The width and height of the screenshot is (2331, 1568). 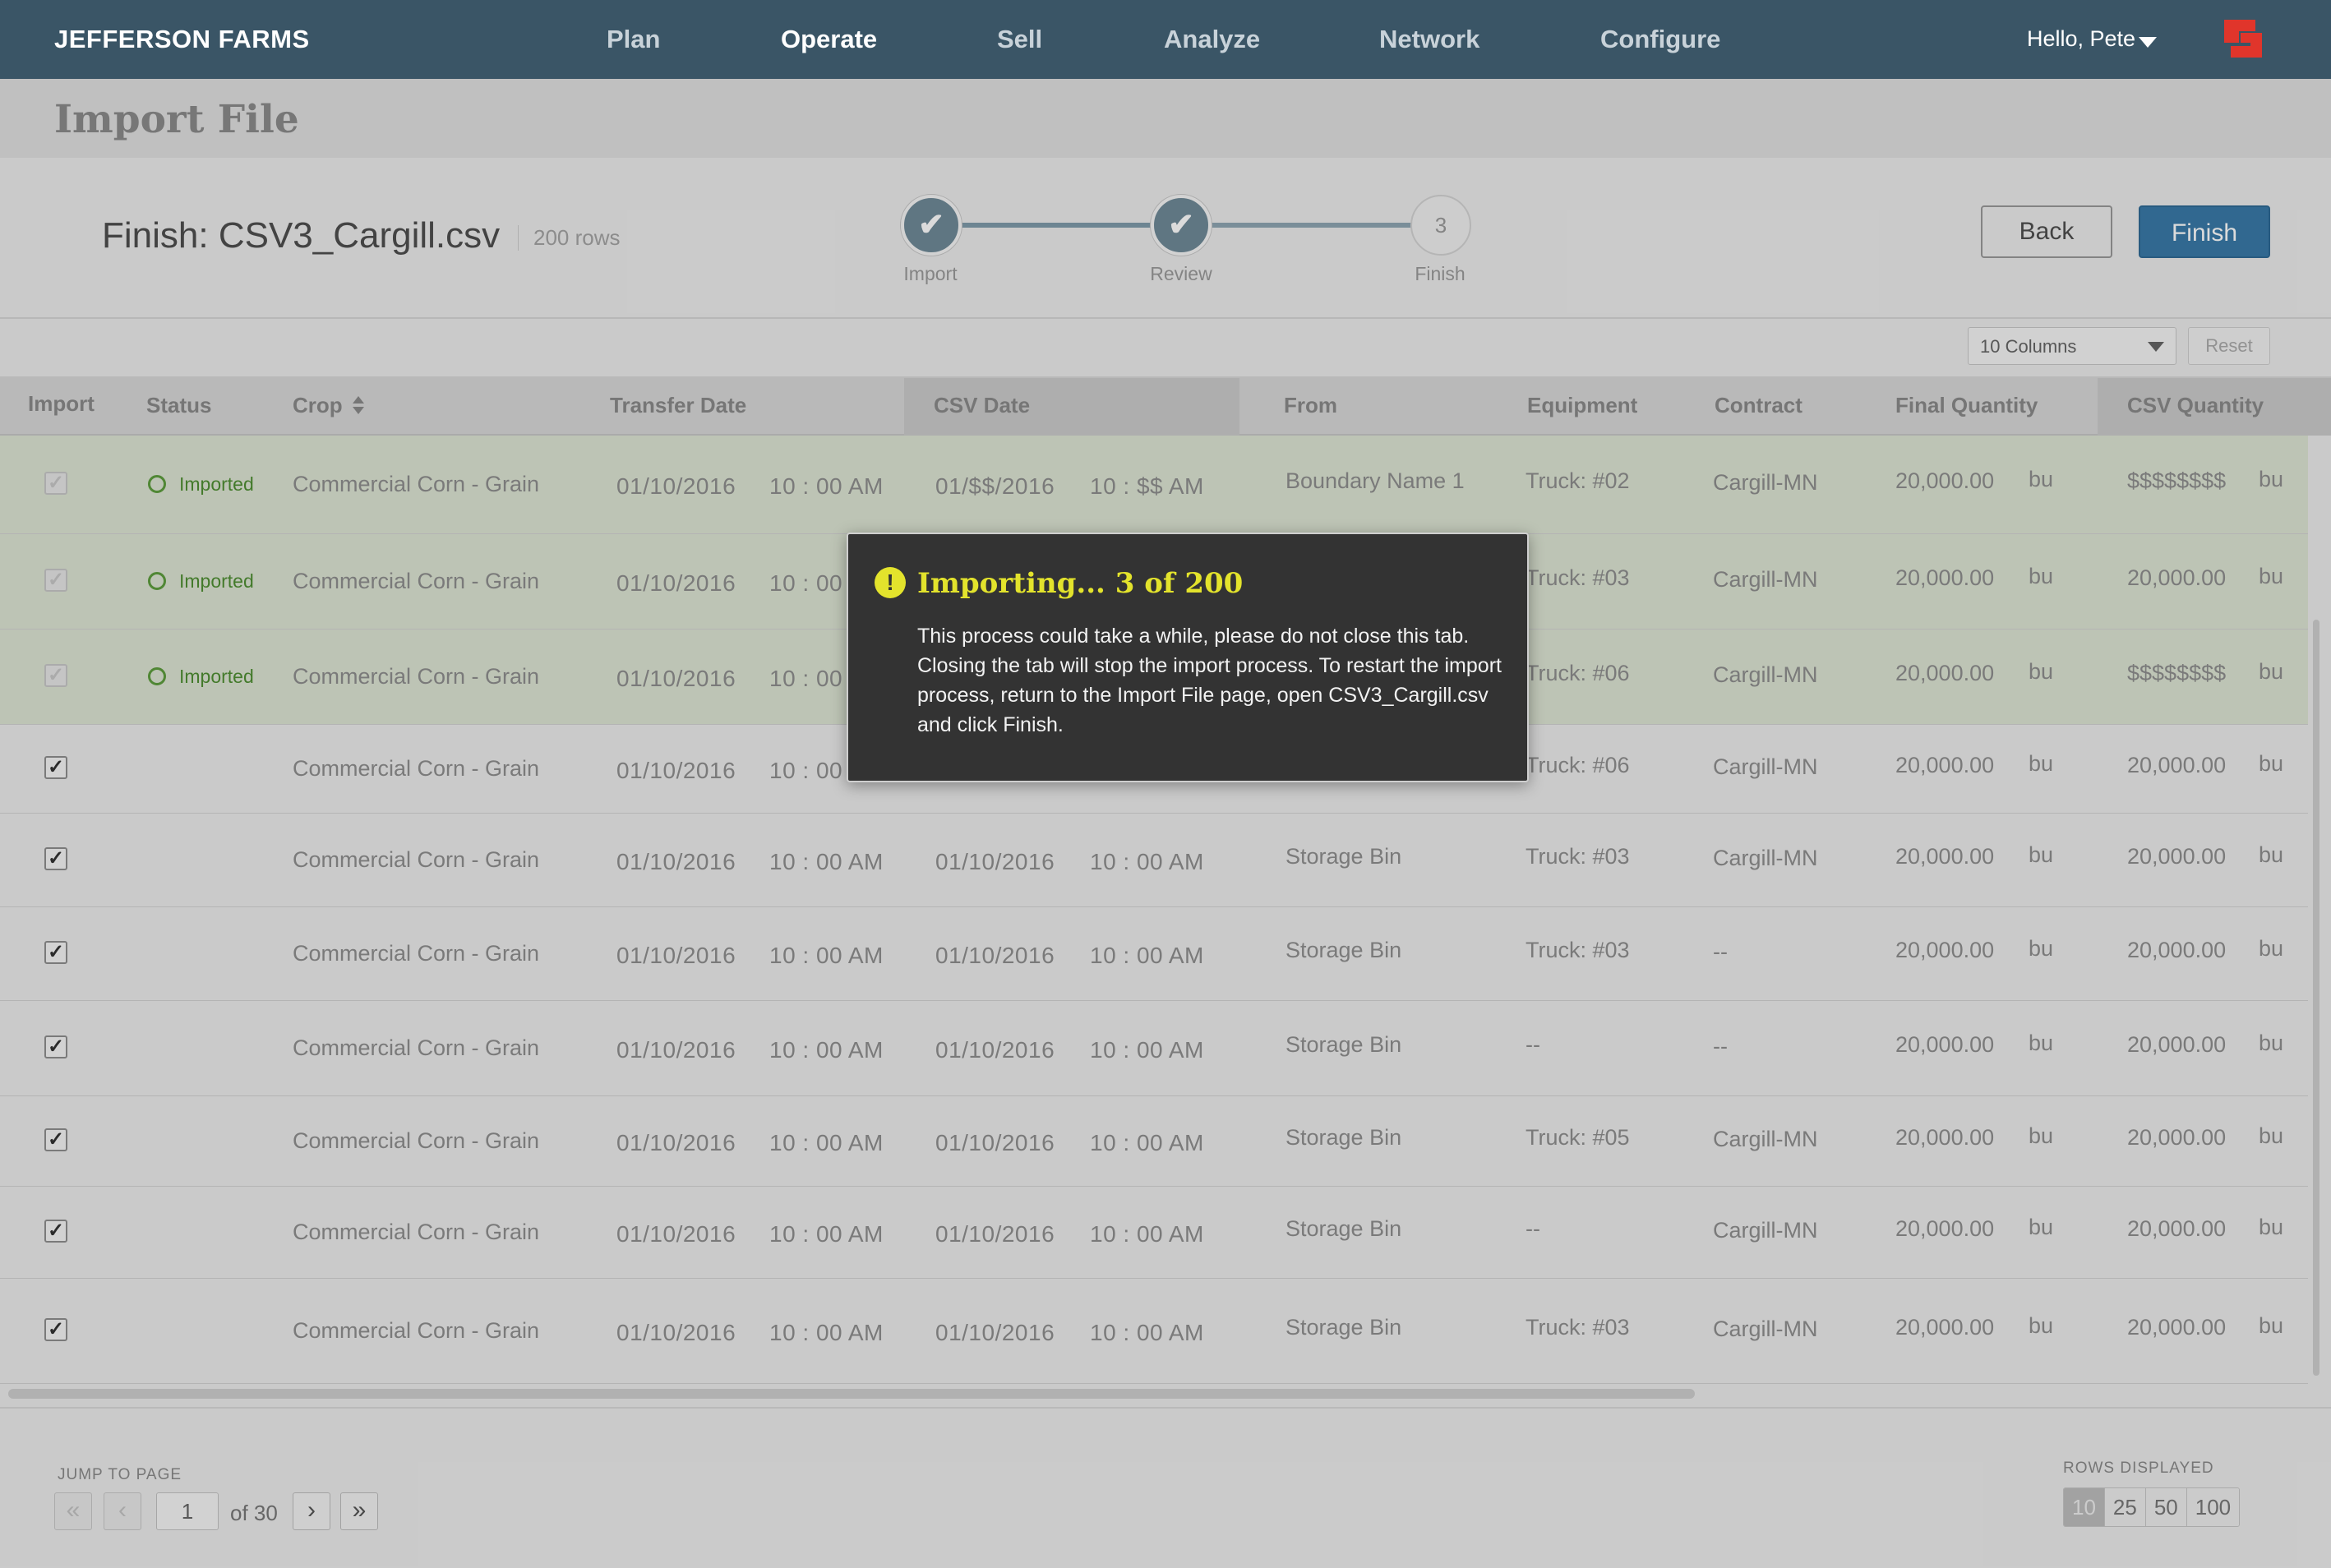 I want to click on chevron-down-icon, so click(x=2148, y=42).